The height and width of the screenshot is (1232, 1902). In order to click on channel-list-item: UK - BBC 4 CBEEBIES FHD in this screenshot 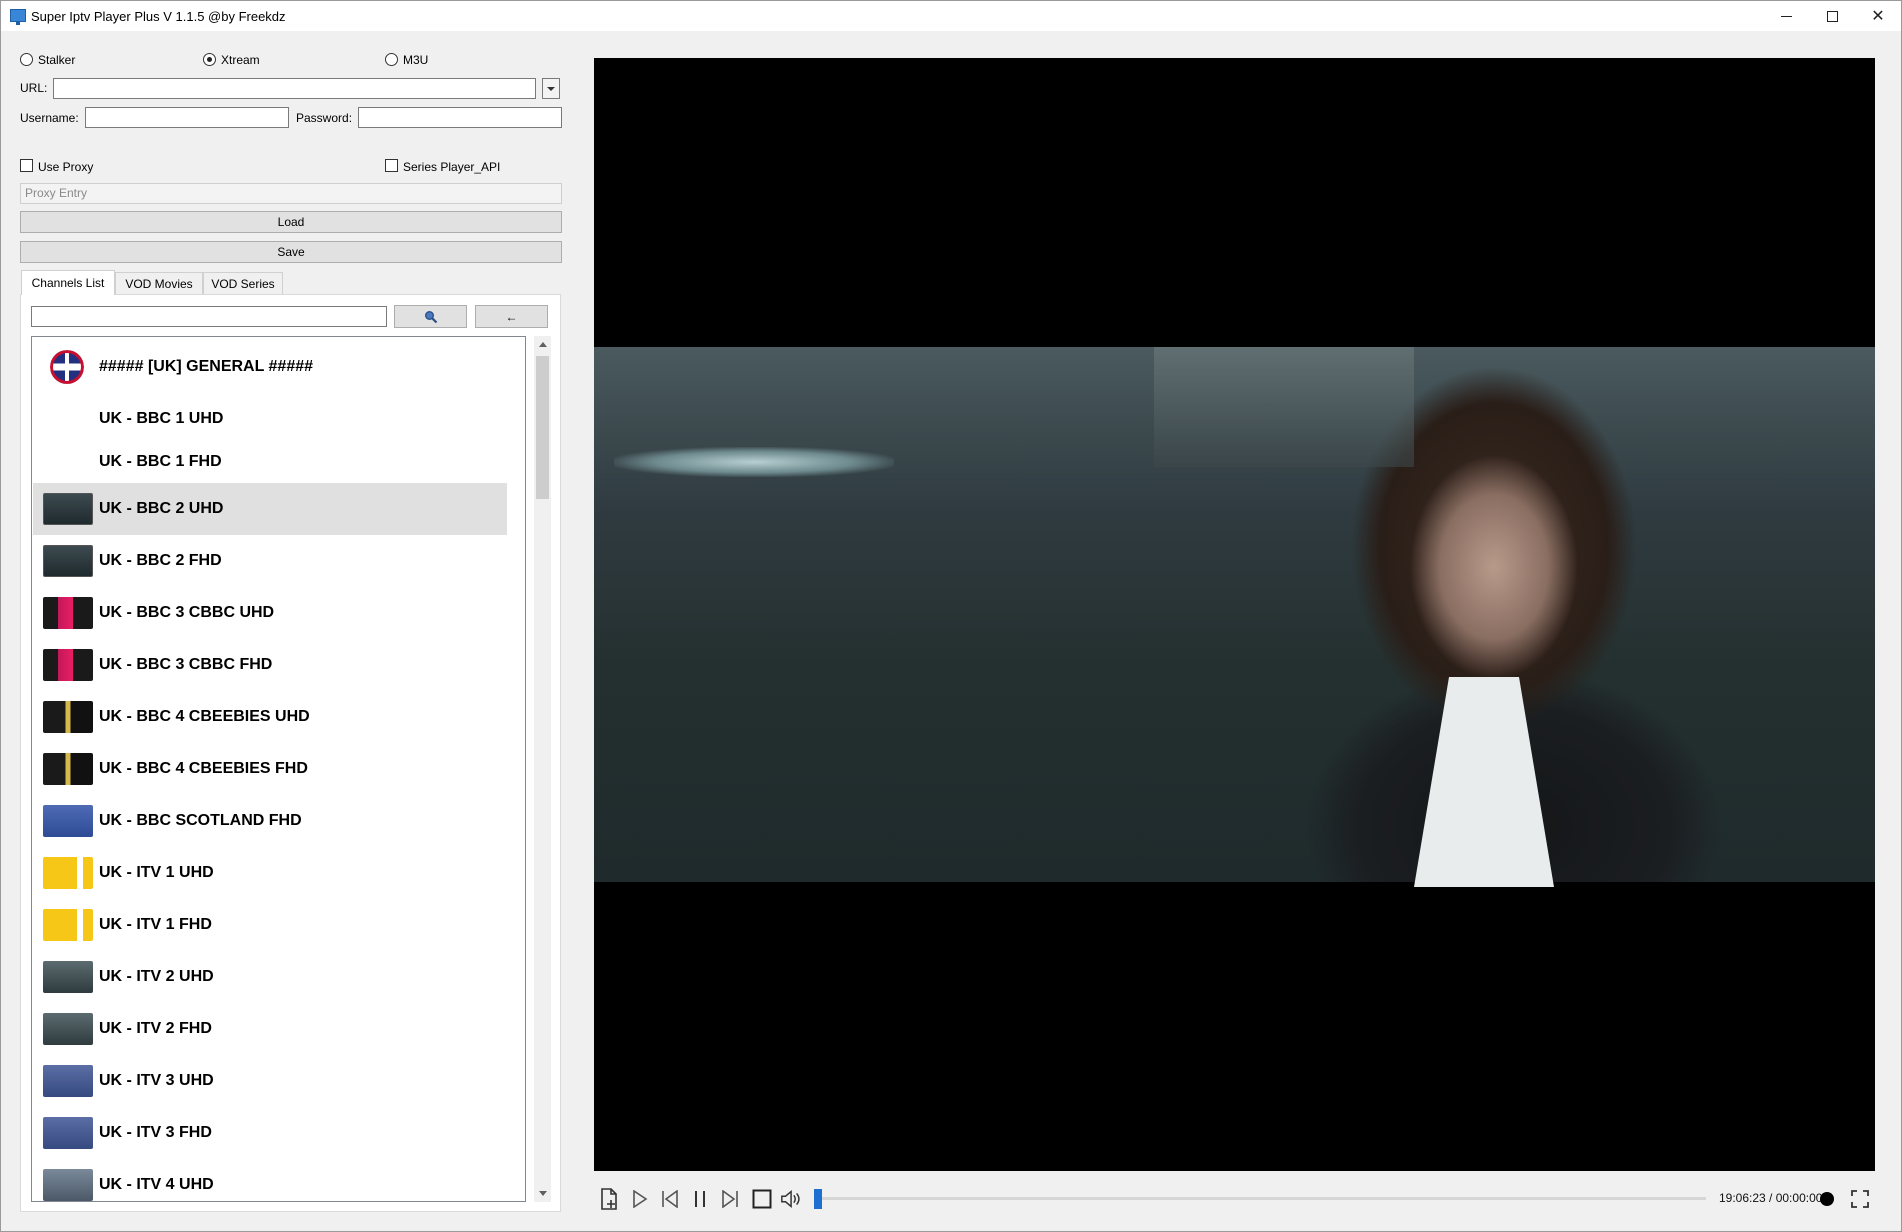, I will do `click(270, 769)`.